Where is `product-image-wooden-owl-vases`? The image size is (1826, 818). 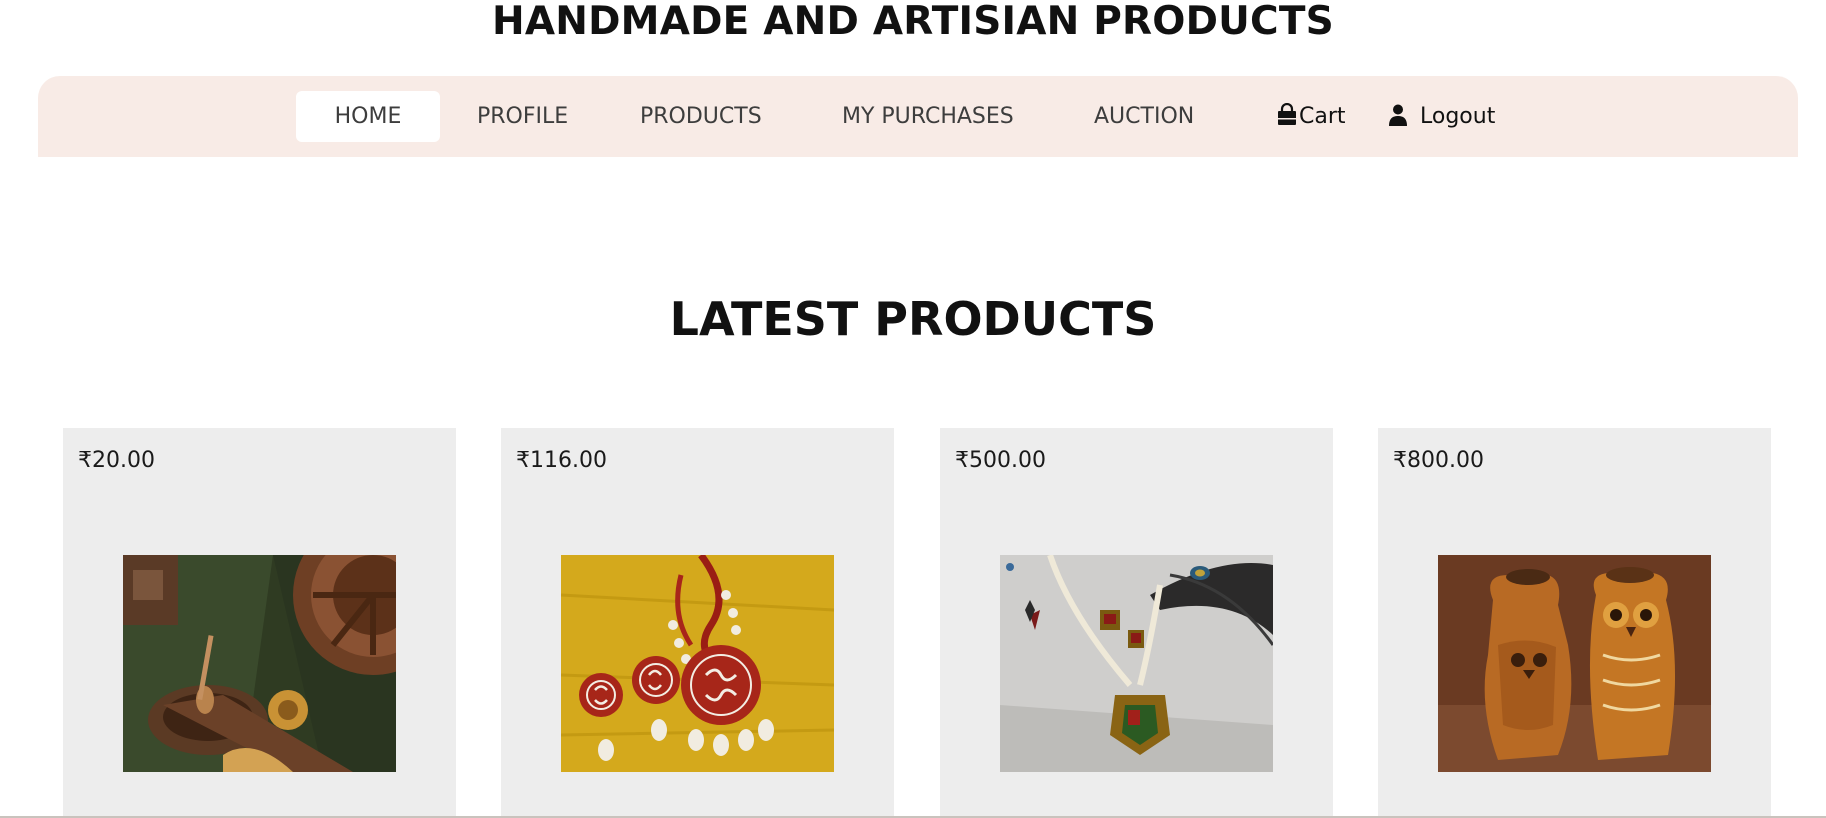 product-image-wooden-owl-vases is located at coordinates (1574, 663).